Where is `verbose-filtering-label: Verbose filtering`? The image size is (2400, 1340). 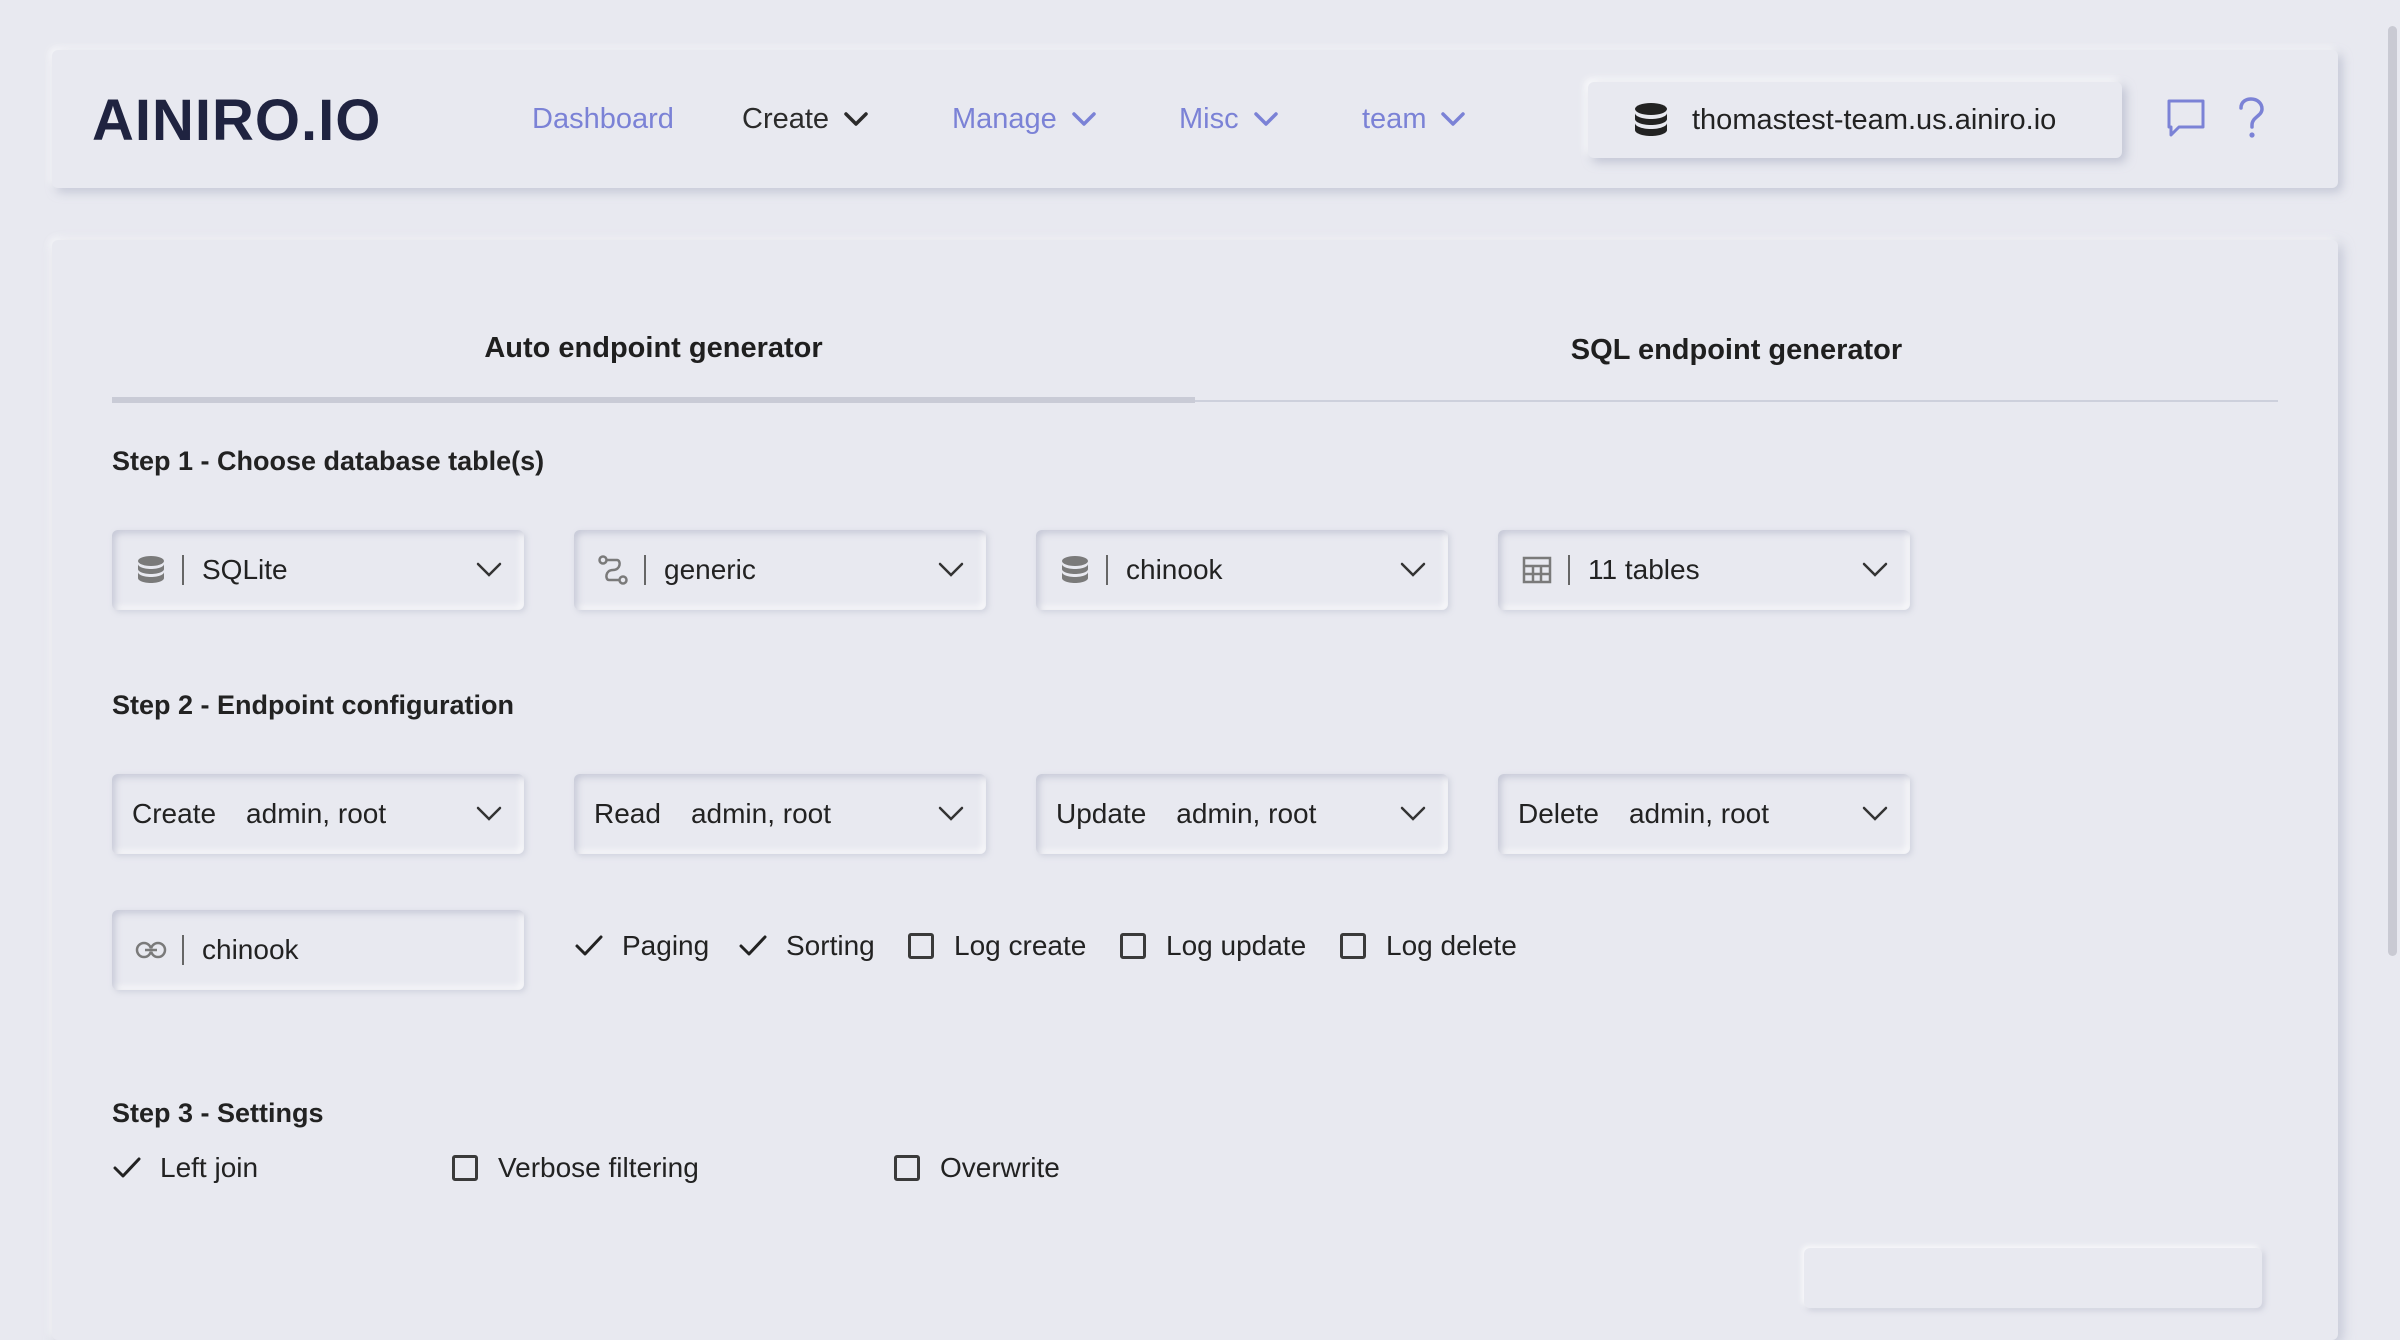
verbose-filtering-label: Verbose filtering is located at coordinates (598, 1167).